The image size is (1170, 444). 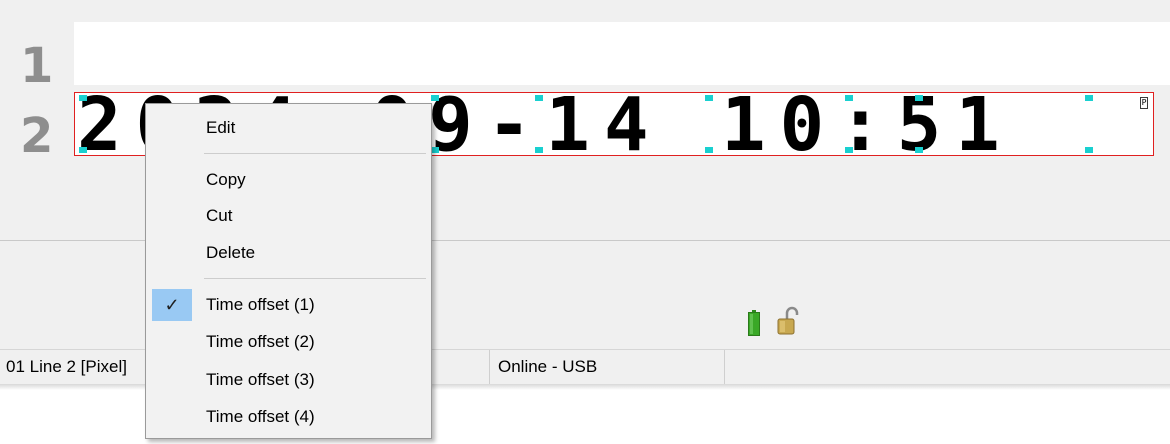 I want to click on line-number-2: 2, so click(x=37, y=136).